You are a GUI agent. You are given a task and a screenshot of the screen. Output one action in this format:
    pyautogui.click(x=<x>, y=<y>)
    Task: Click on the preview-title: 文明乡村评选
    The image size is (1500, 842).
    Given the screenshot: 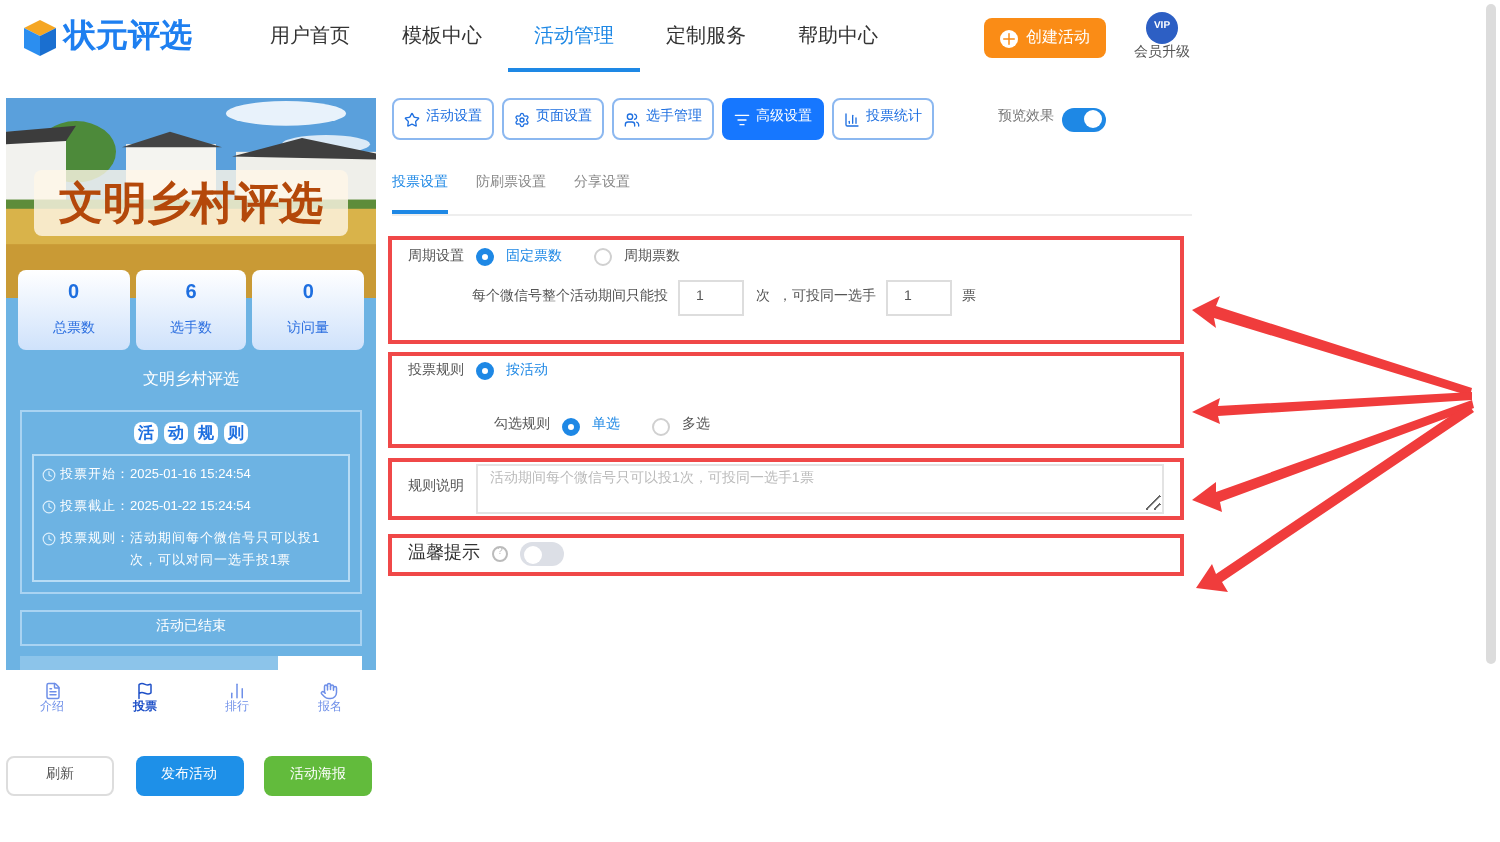 What is the action you would take?
    pyautogui.click(x=191, y=380)
    